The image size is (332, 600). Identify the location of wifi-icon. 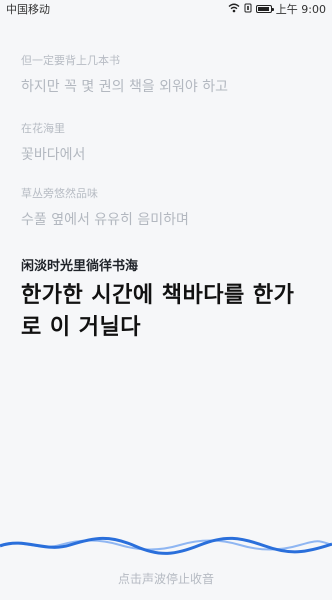
(234, 9).